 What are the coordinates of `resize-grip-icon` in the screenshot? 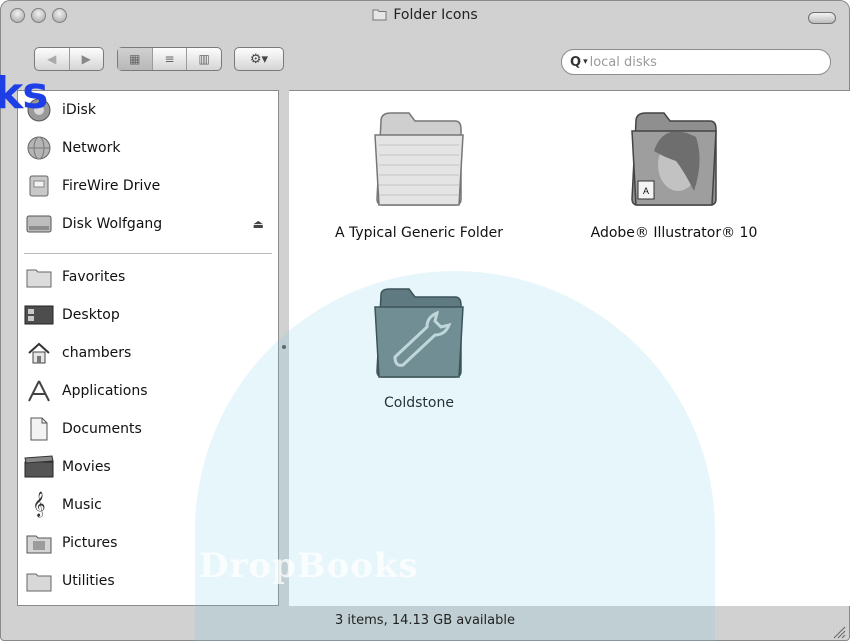 It's located at (838, 630).